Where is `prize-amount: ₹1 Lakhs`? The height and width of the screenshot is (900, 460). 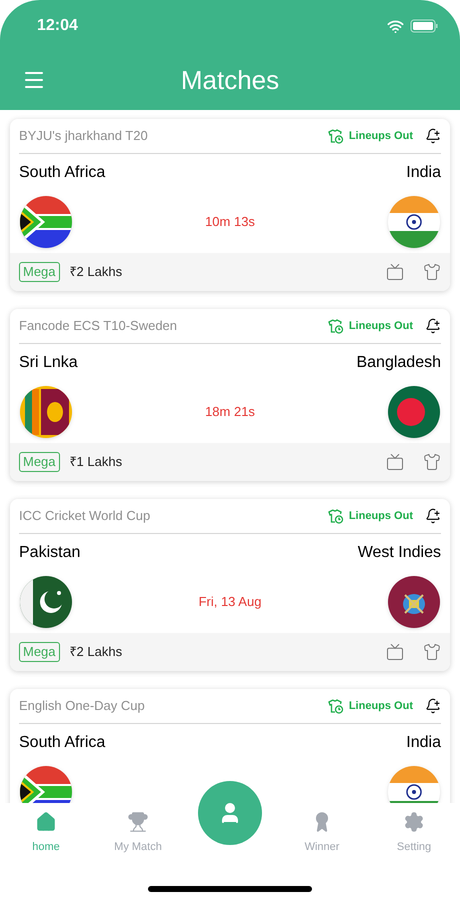 prize-amount: ₹1 Lakhs is located at coordinates (97, 462).